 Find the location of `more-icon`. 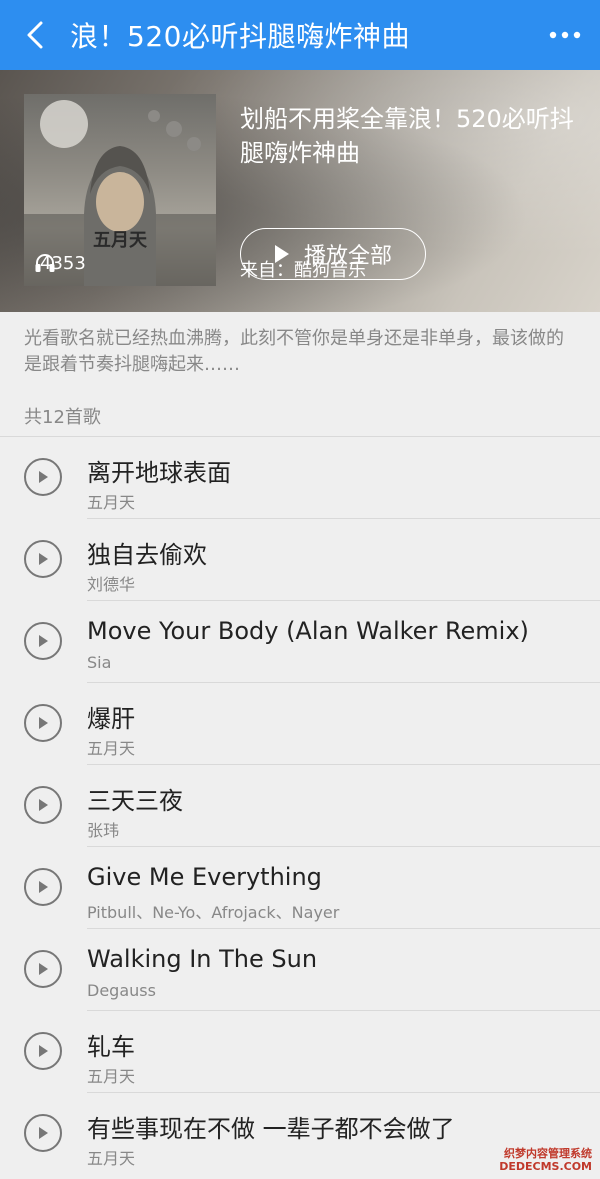

more-icon is located at coordinates (565, 35).